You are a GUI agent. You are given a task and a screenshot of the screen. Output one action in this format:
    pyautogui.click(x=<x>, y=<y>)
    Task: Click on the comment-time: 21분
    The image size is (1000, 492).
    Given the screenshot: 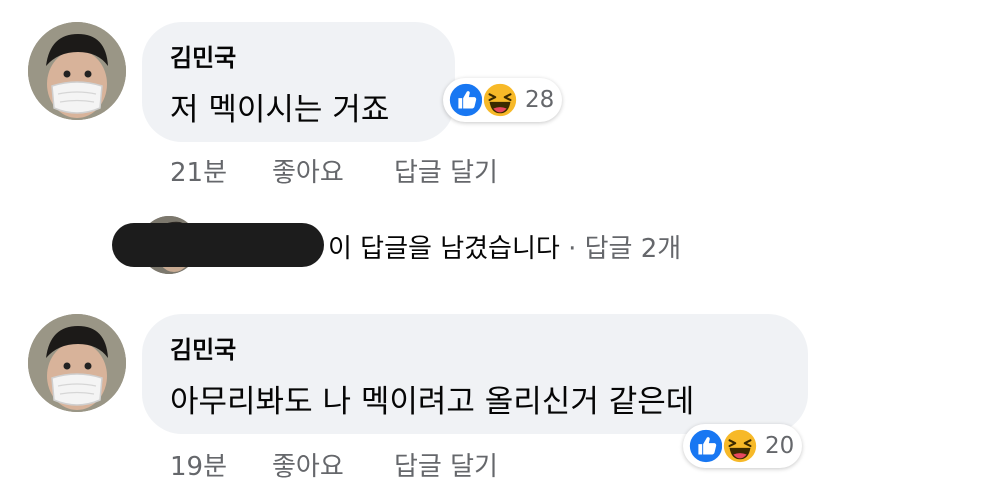 What is the action you would take?
    pyautogui.click(x=198, y=170)
    